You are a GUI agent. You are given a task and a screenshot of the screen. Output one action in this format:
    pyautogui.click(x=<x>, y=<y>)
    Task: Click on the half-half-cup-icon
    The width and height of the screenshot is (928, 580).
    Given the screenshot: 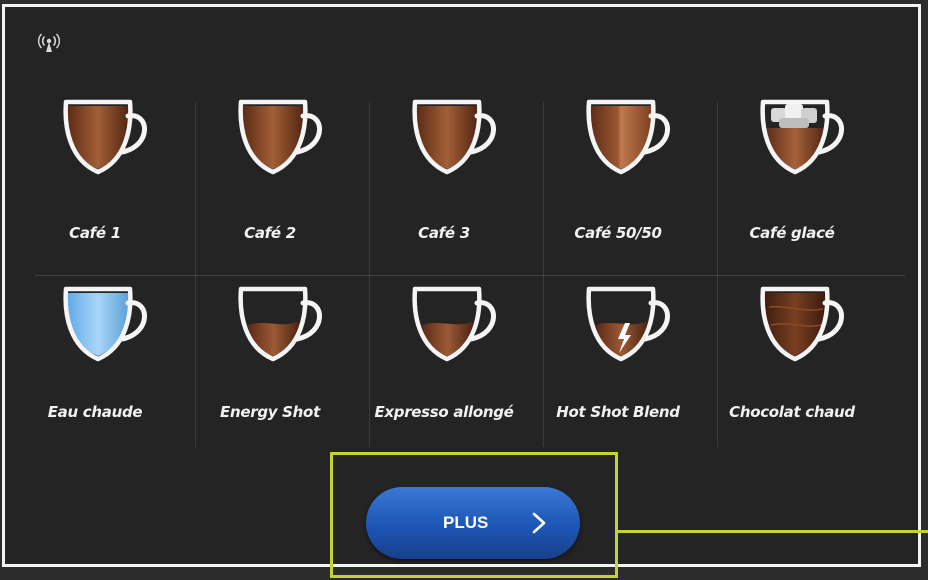 What is the action you would take?
    pyautogui.click(x=628, y=137)
    